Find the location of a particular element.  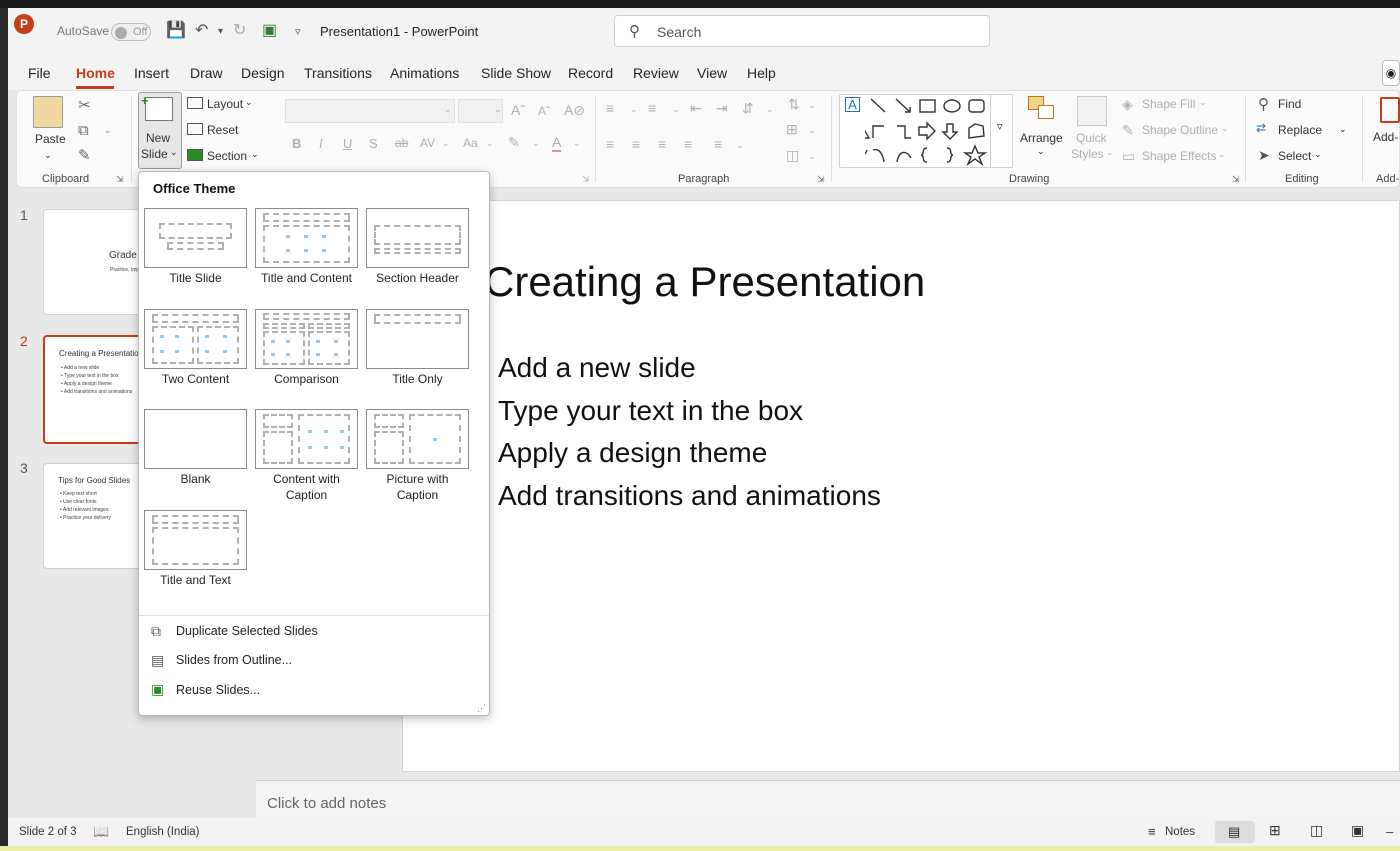

layout-title-slide: Title Slide is located at coordinates (195, 247).